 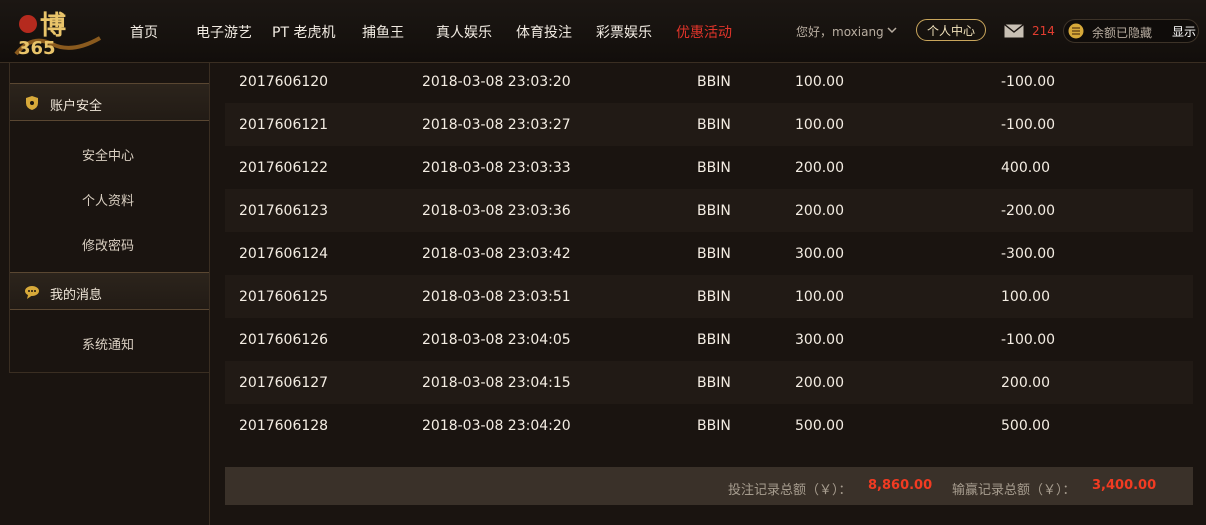 I want to click on bet-total-label: 投注记录总额（￥）：, so click(x=790, y=490).